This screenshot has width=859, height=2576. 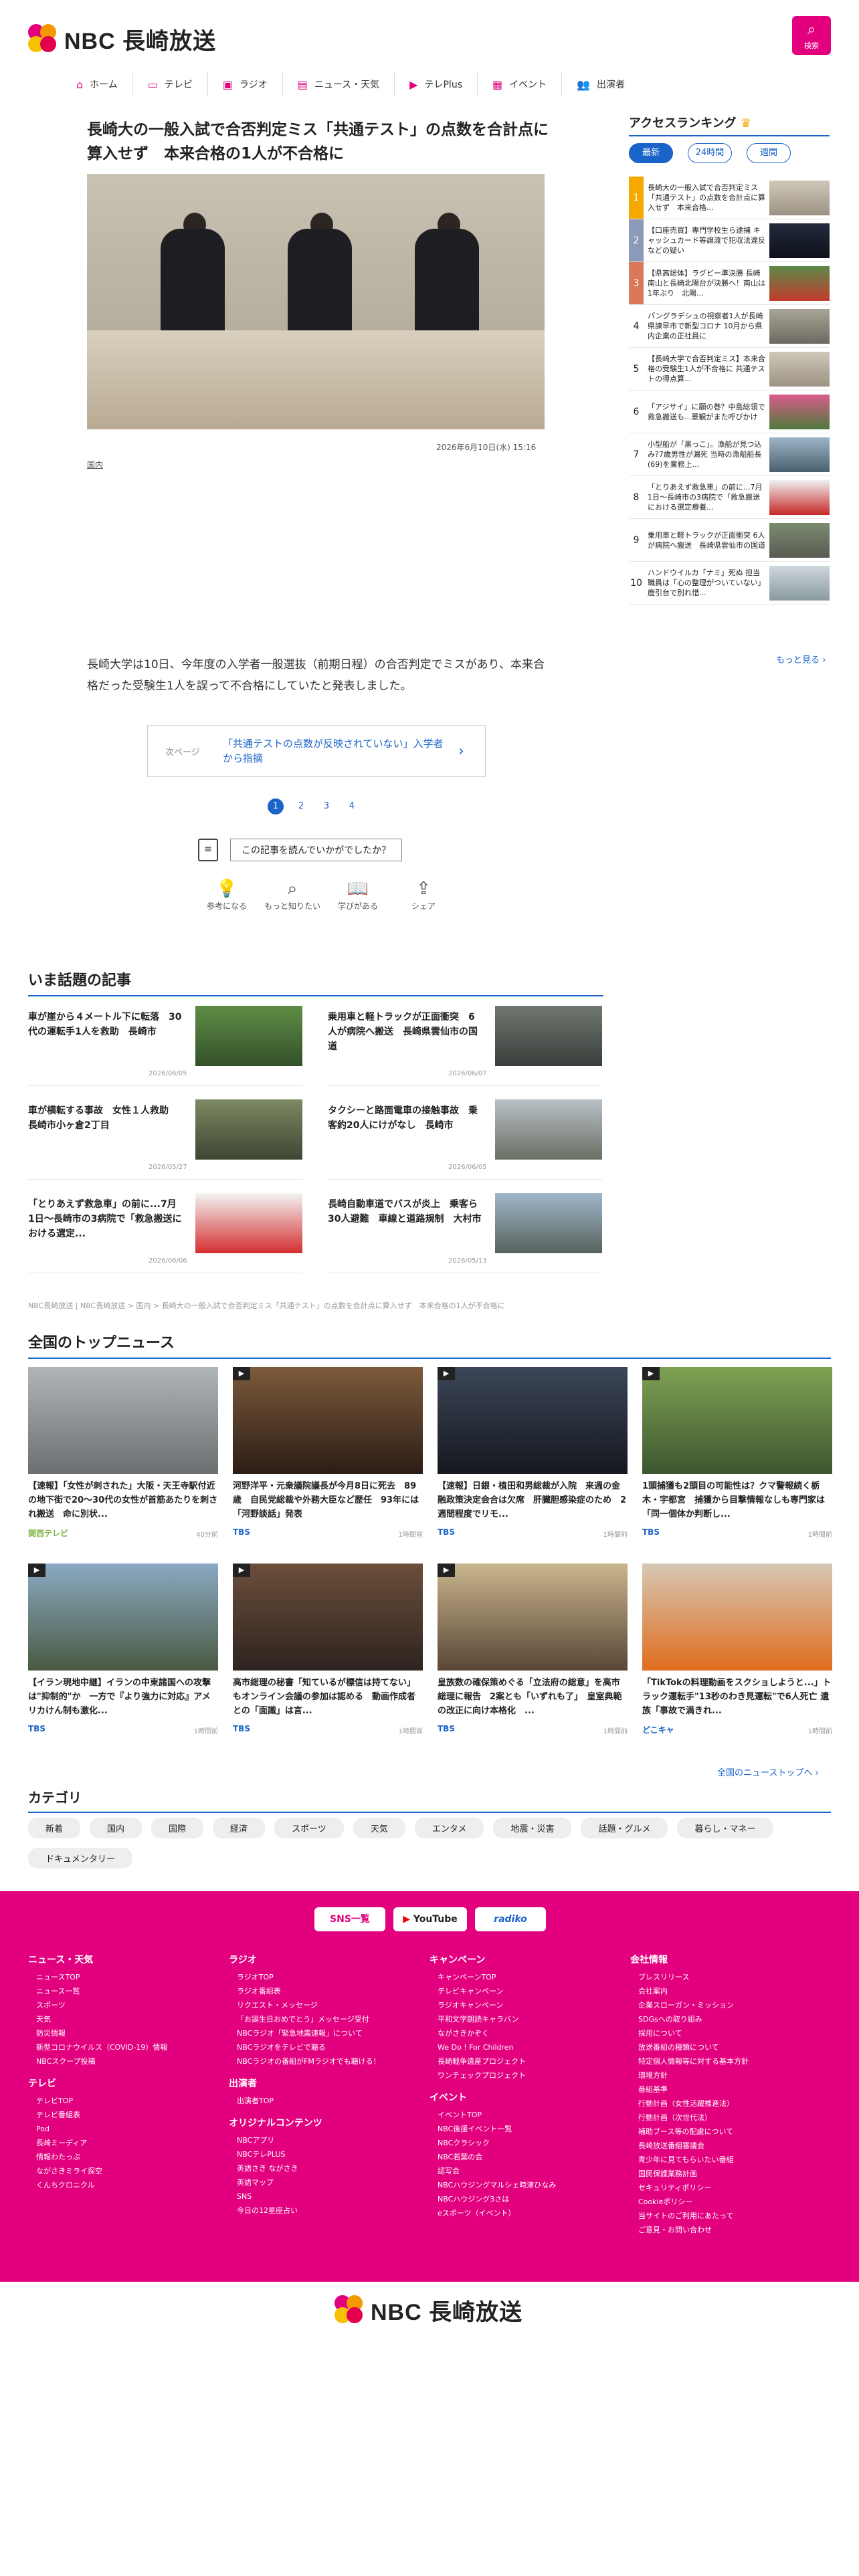 I want to click on footer-link: スポーツ, so click(x=128, y=2005).